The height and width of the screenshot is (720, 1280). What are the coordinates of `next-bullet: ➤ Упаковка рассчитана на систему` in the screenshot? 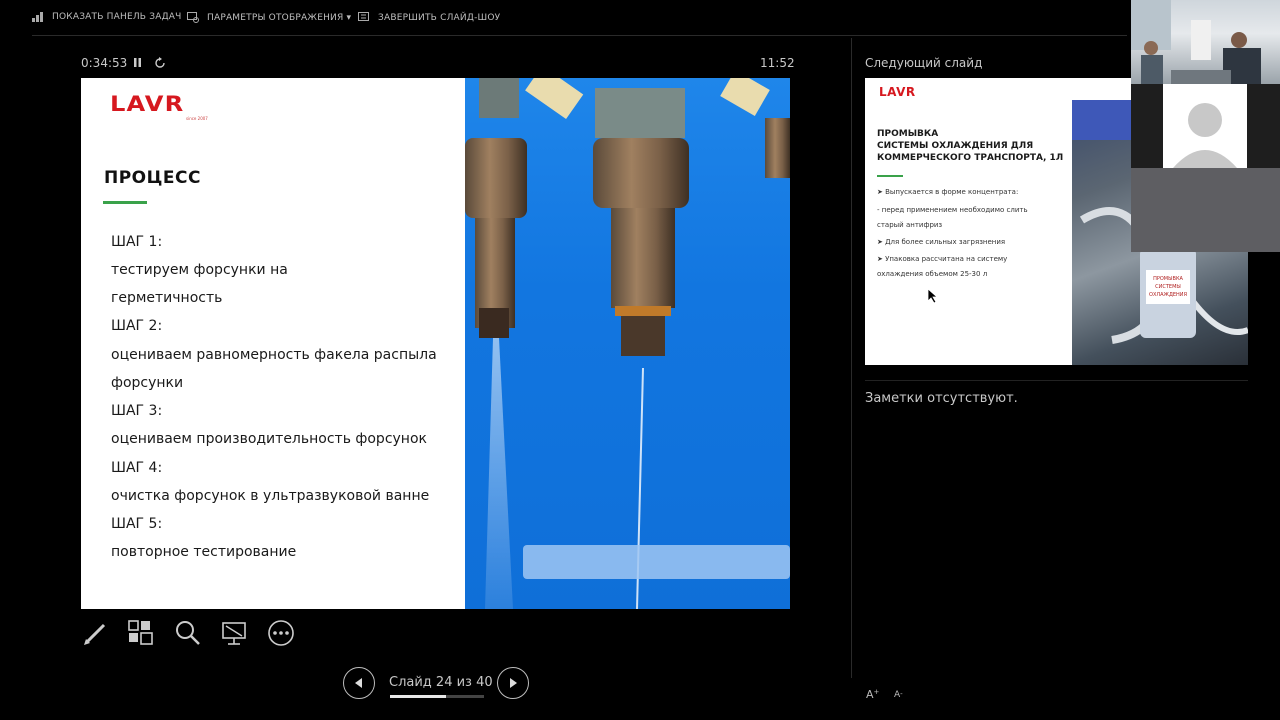 It's located at (942, 259).